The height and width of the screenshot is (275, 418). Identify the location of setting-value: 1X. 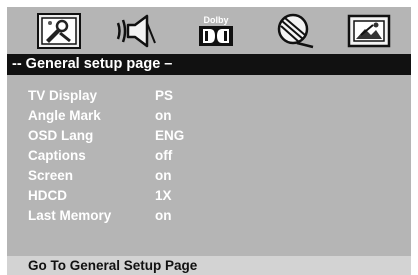
(163, 195).